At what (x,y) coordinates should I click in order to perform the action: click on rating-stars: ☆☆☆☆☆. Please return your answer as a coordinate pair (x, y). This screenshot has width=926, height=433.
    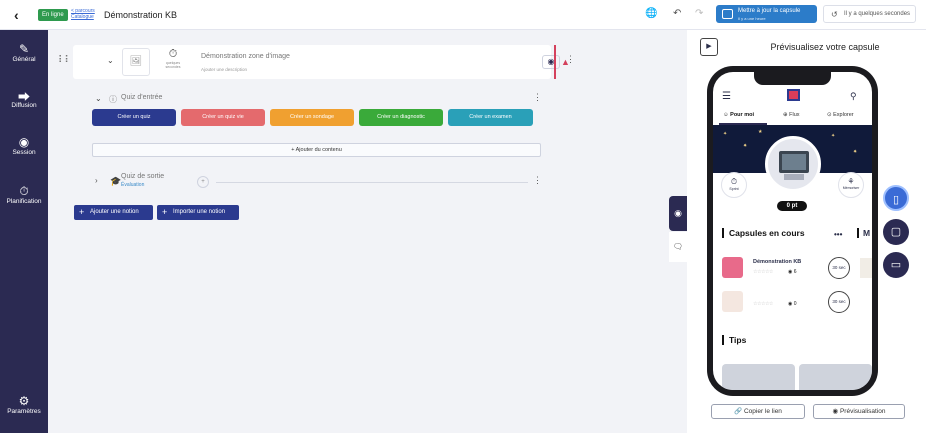
    Looking at the image, I should click on (763, 272).